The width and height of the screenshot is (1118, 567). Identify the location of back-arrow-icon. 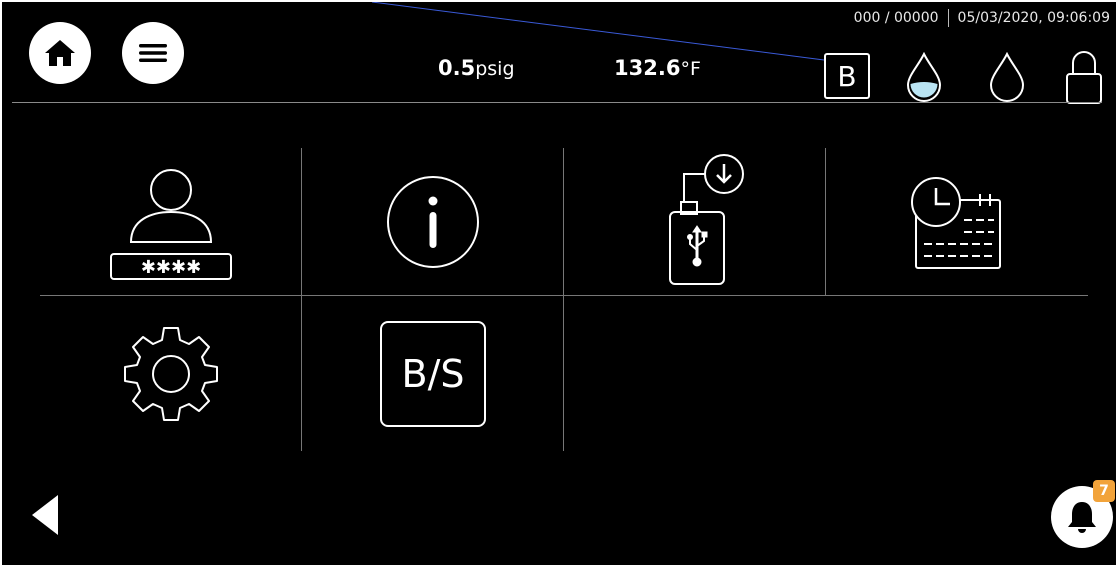
(45, 515).